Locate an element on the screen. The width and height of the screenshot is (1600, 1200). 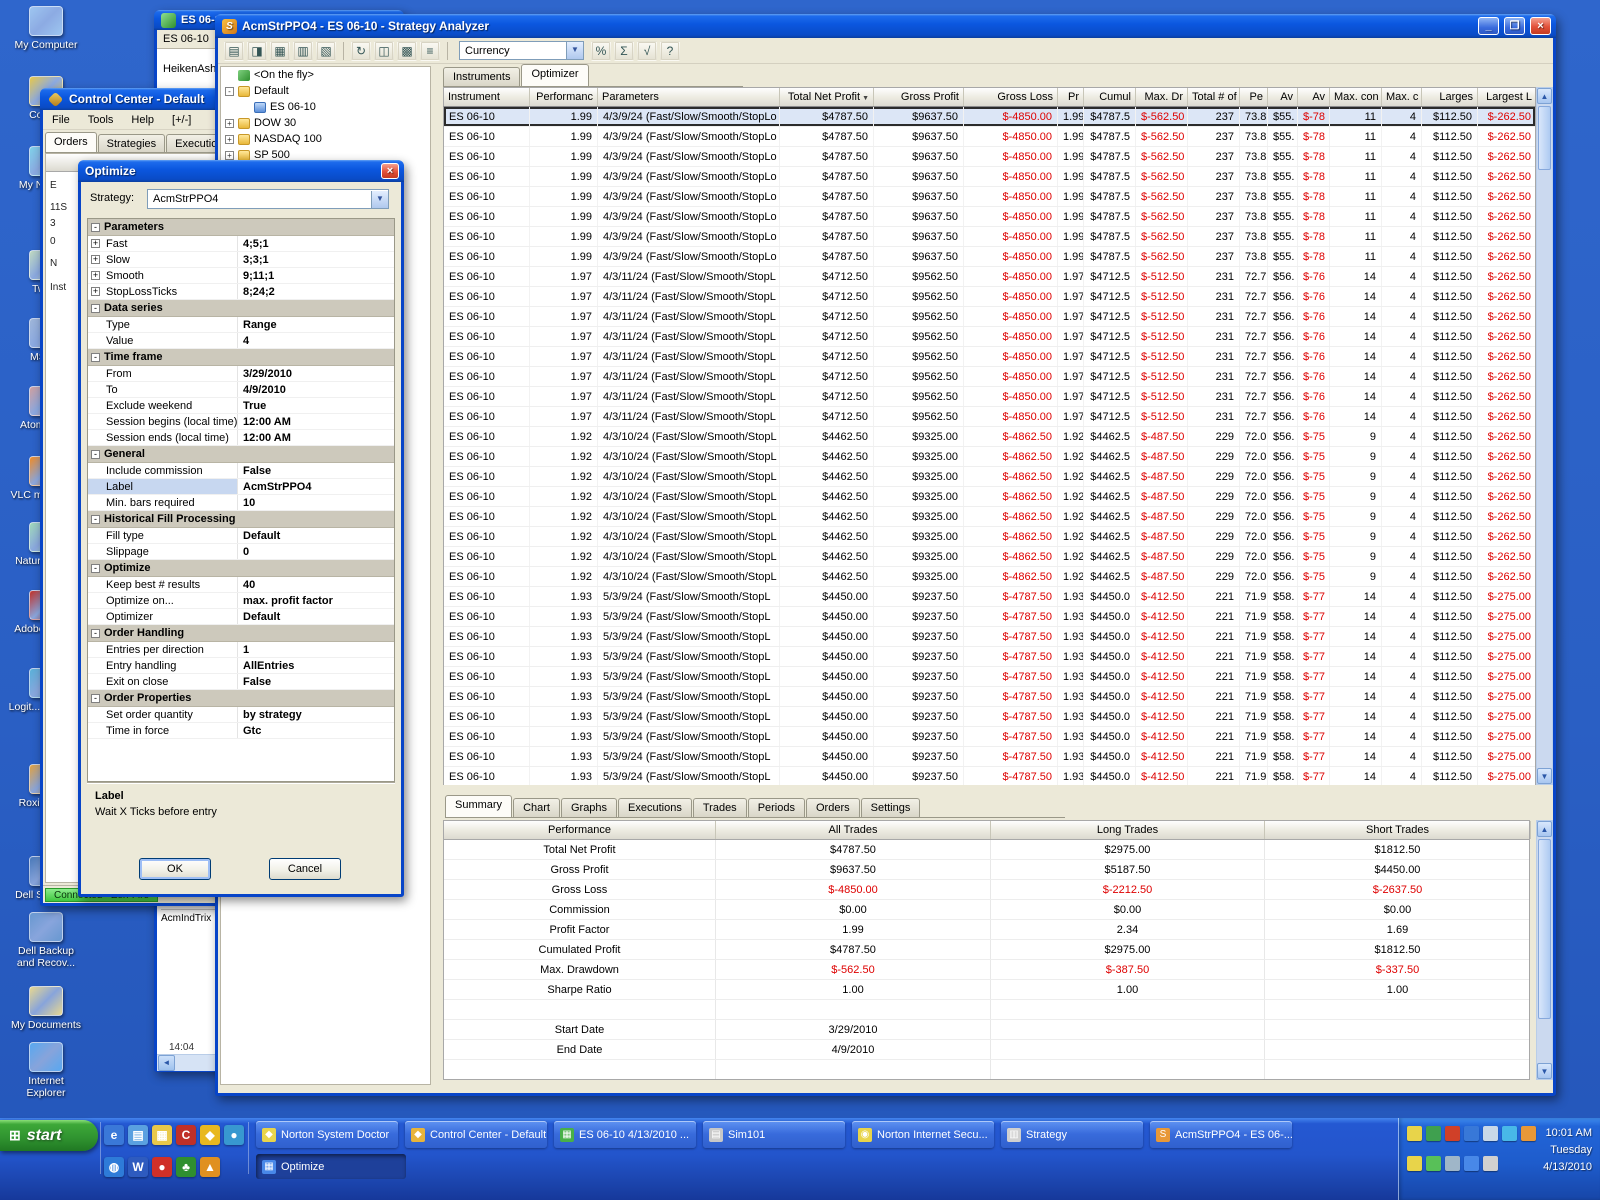
property-row: Value 4 is located at coordinates (241, 341).